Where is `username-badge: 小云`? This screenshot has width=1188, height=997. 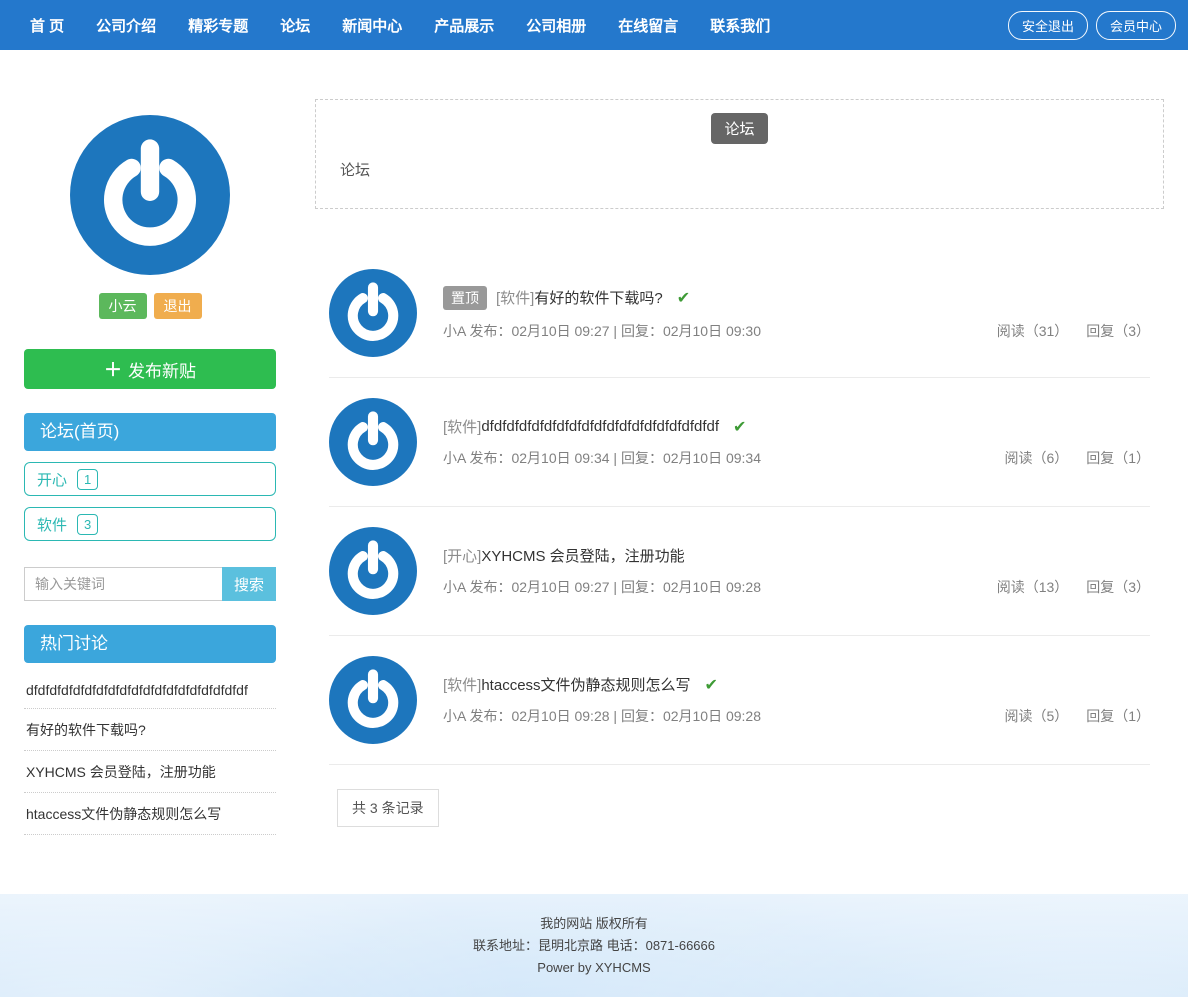
username-badge: 小云 is located at coordinates (122, 306).